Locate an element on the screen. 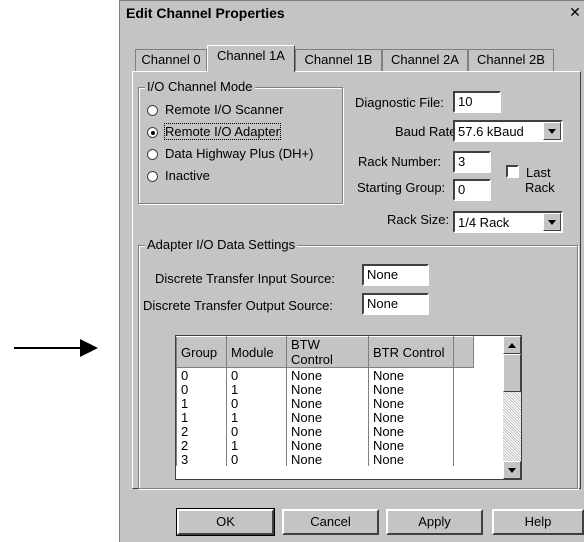  ok-button: OK is located at coordinates (225, 522).